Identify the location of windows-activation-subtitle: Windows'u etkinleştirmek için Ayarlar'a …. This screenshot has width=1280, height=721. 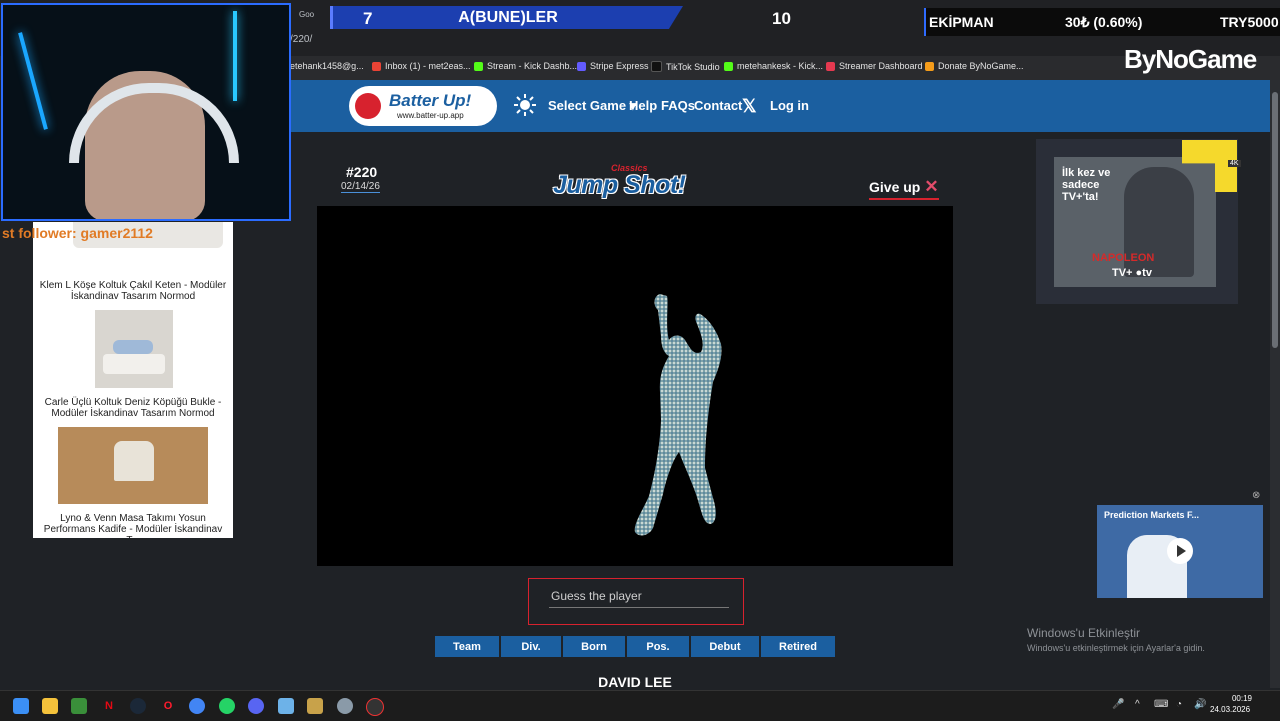
(1116, 648).